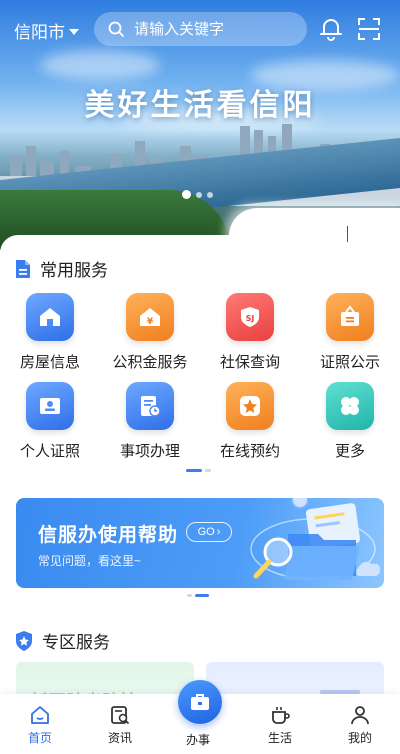 The image size is (400, 754). What do you see at coordinates (360, 715) in the screenshot?
I see `user-icon` at bounding box center [360, 715].